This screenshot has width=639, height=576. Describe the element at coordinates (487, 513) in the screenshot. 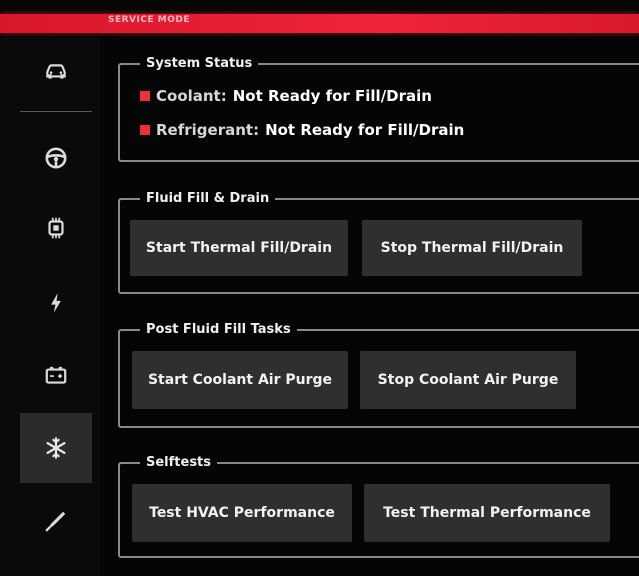

I see `test-thermal-performance-button: Test Thermal Performance` at that location.